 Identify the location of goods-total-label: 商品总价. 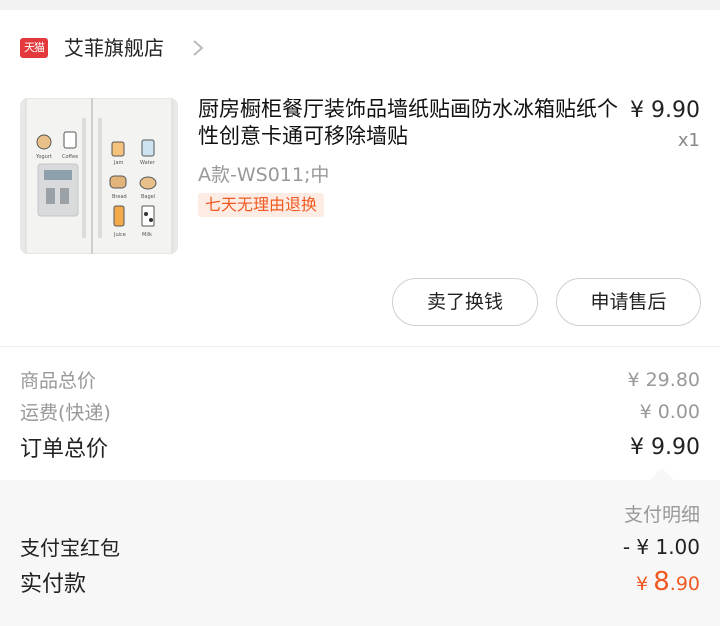
(58, 381).